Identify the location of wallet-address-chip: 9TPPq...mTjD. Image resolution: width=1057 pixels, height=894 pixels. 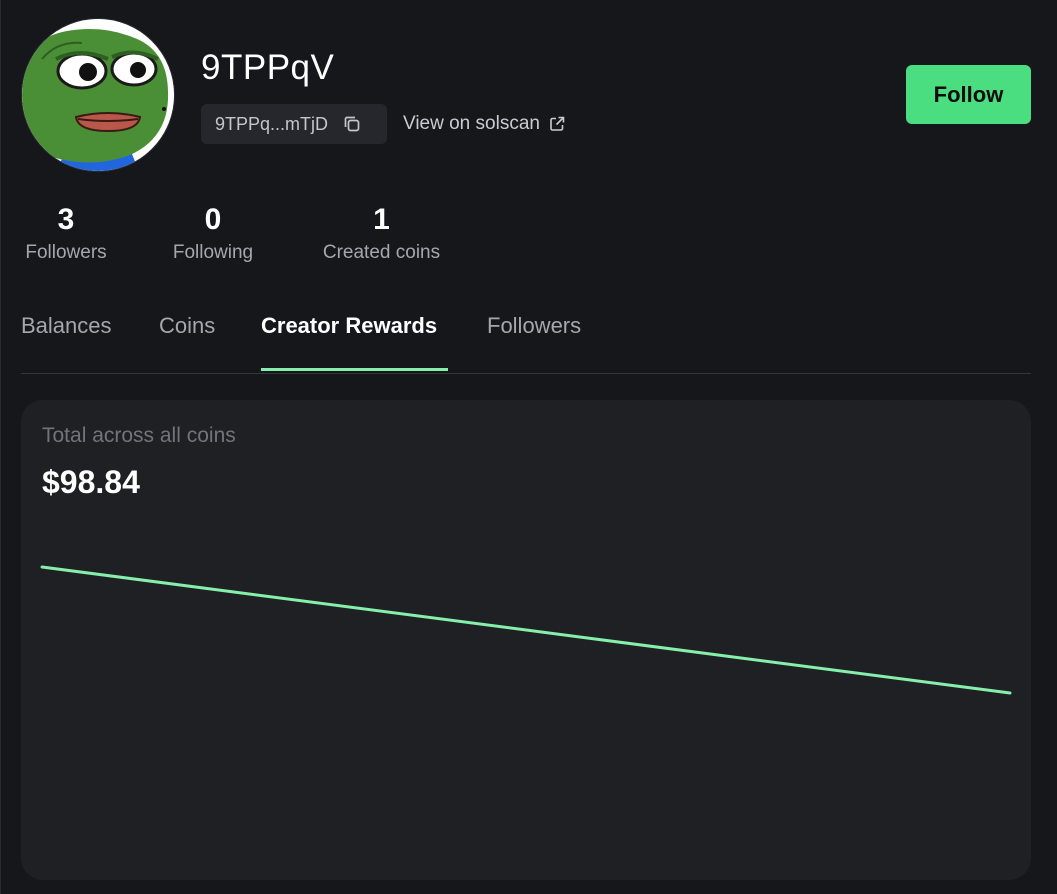
(294, 124).